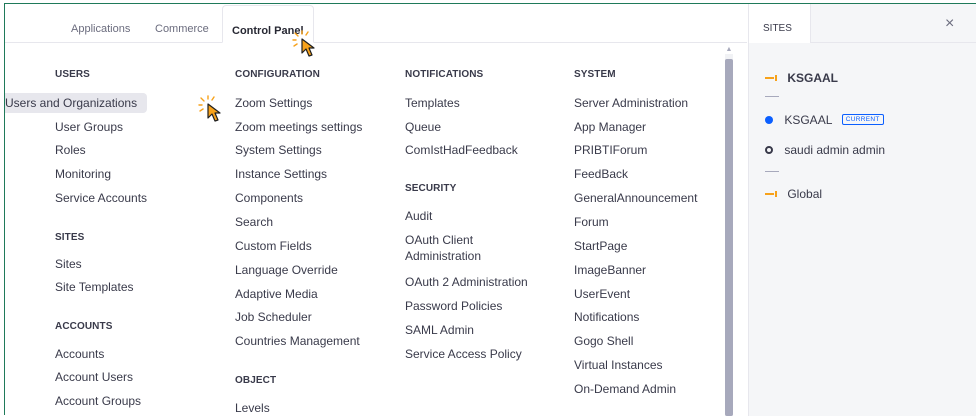  I want to click on sites-heading: SITES, so click(70, 237).